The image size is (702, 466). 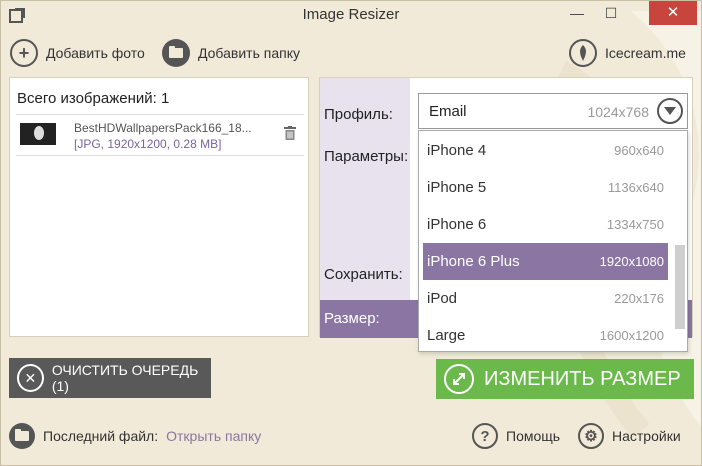 I want to click on last-file-label: Последний файл:, so click(x=101, y=436).